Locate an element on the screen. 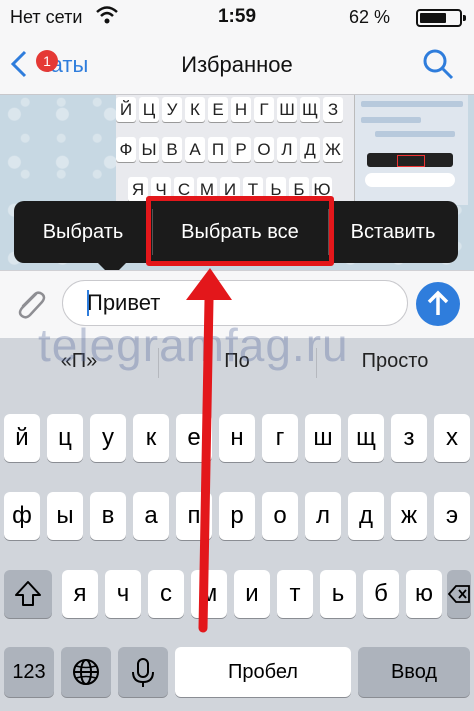 The width and height of the screenshot is (474, 711). key: з is located at coordinates (409, 438).